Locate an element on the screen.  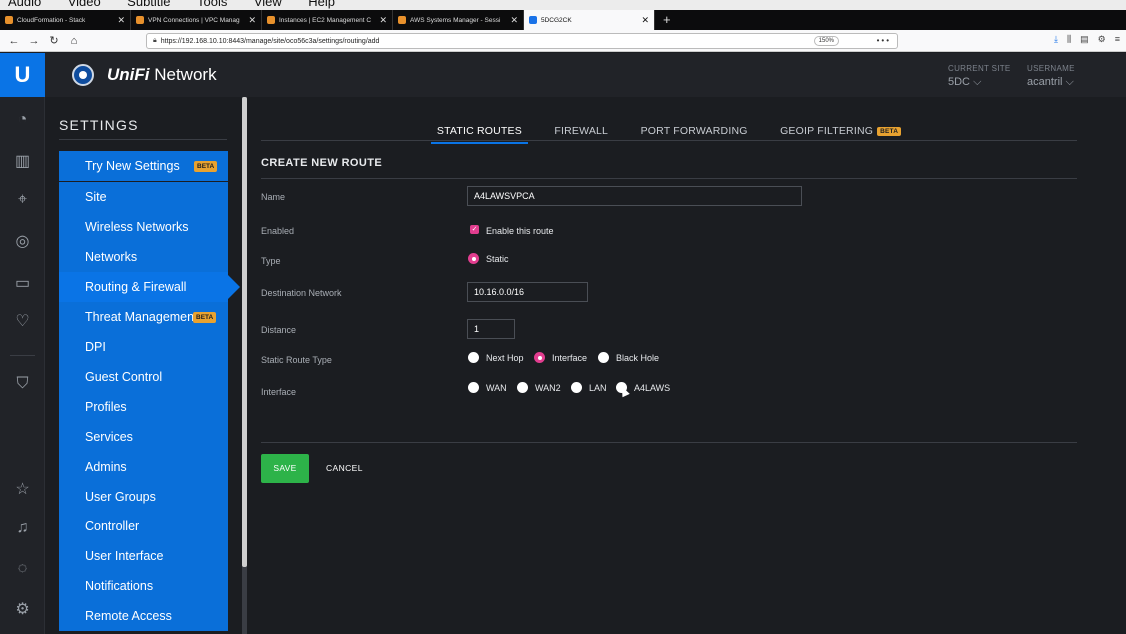
zoom-level: 150% is located at coordinates (826, 41).